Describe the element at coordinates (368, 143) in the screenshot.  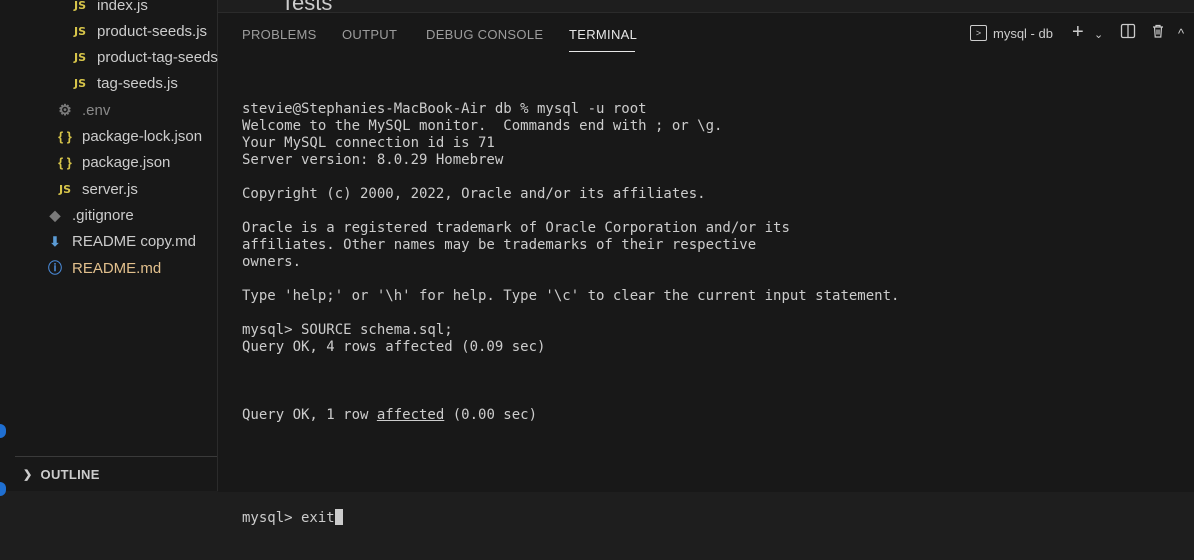
I see `terminal-line: Your MySQL connection id is 71` at that location.